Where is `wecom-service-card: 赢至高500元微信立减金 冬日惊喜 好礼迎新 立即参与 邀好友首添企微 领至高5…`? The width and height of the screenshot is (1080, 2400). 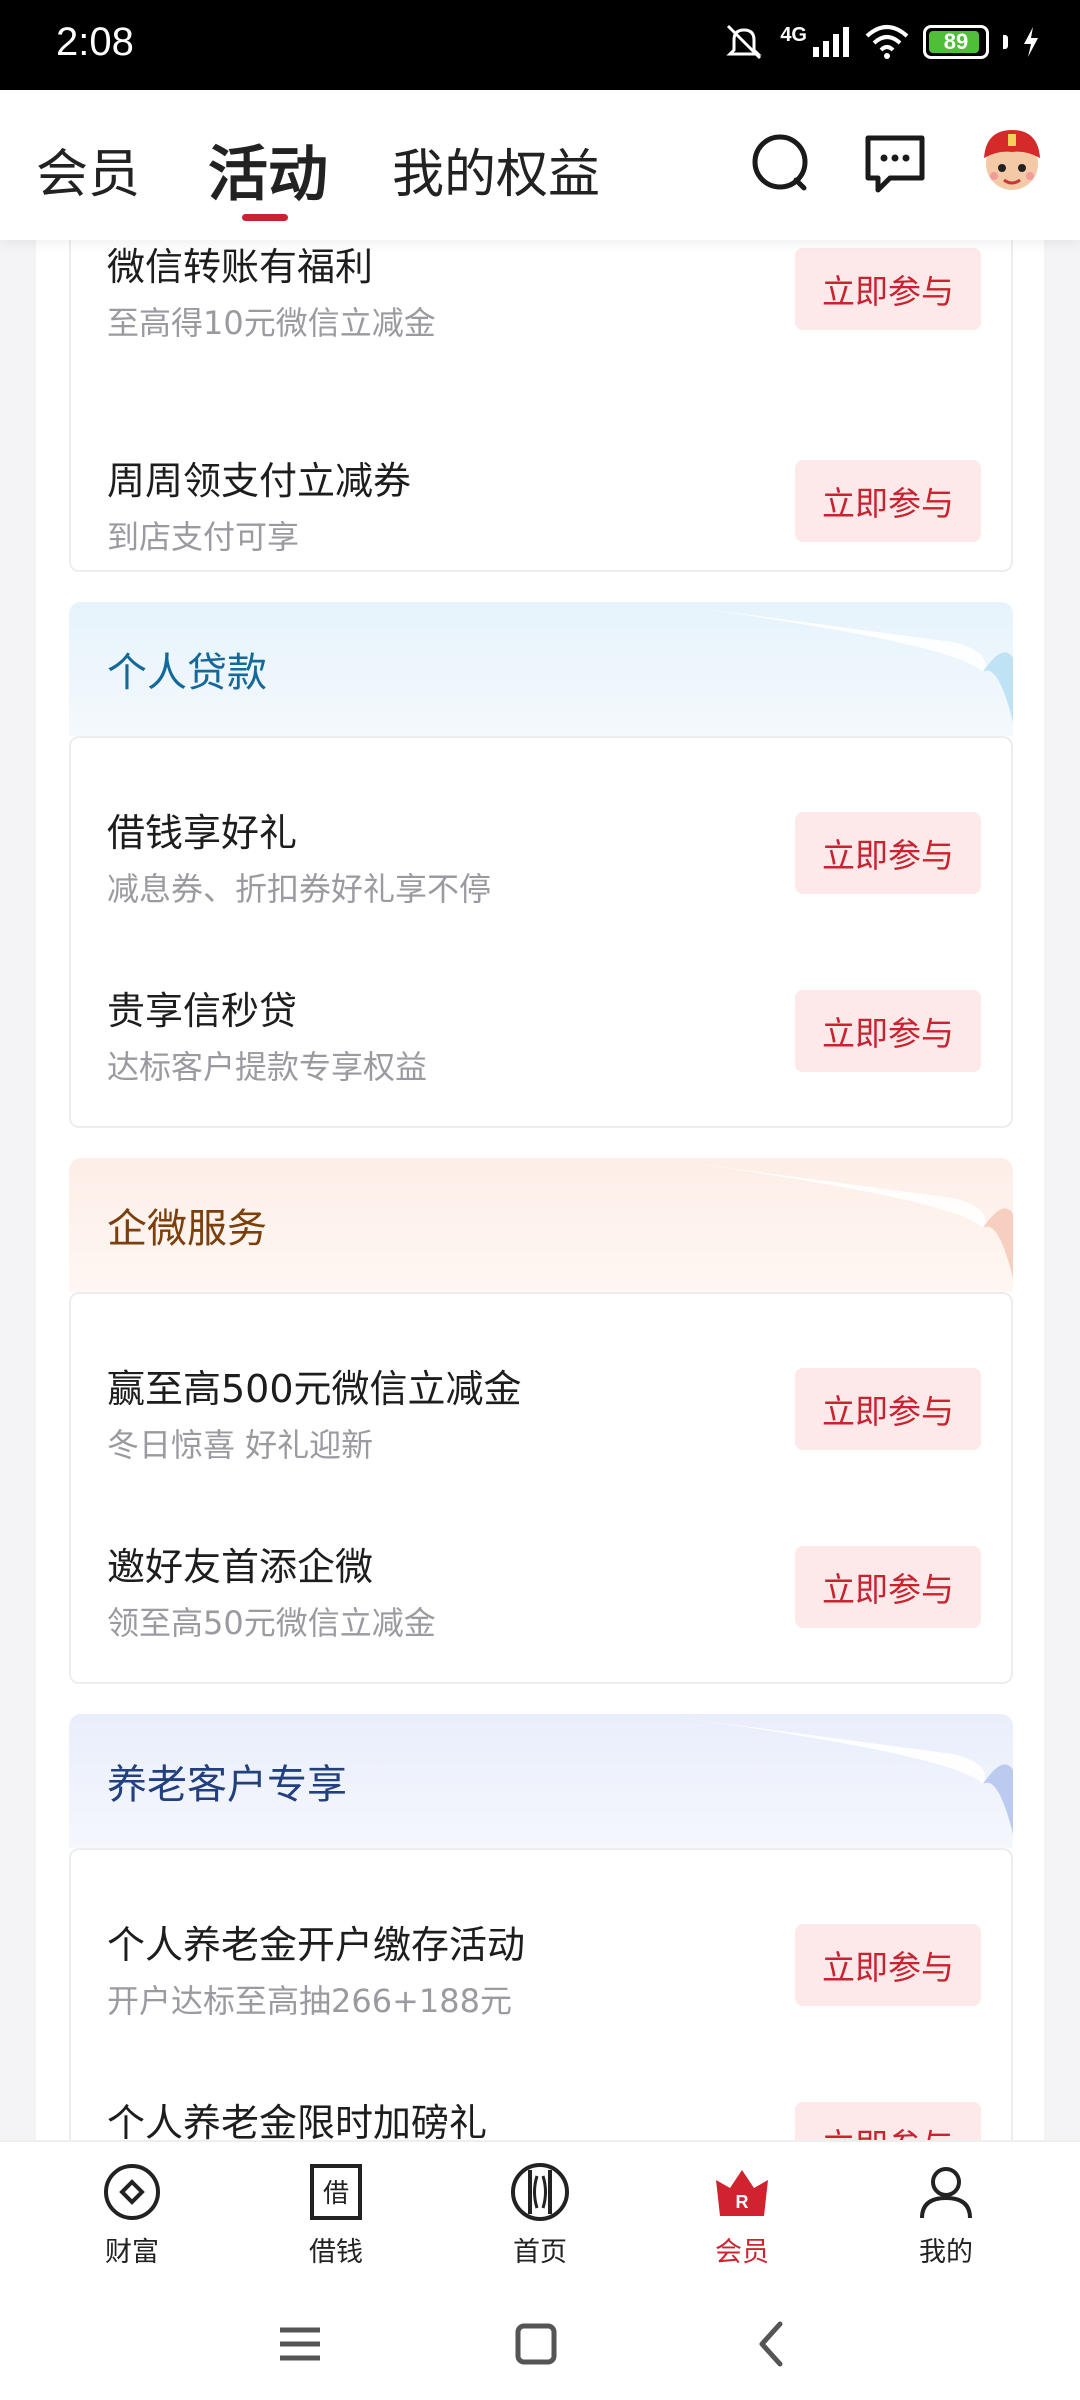 wecom-service-card: 赢至高500元微信立减金 冬日惊喜 好礼迎新 立即参与 邀好友首添企微 领至高5… is located at coordinates (541, 1488).